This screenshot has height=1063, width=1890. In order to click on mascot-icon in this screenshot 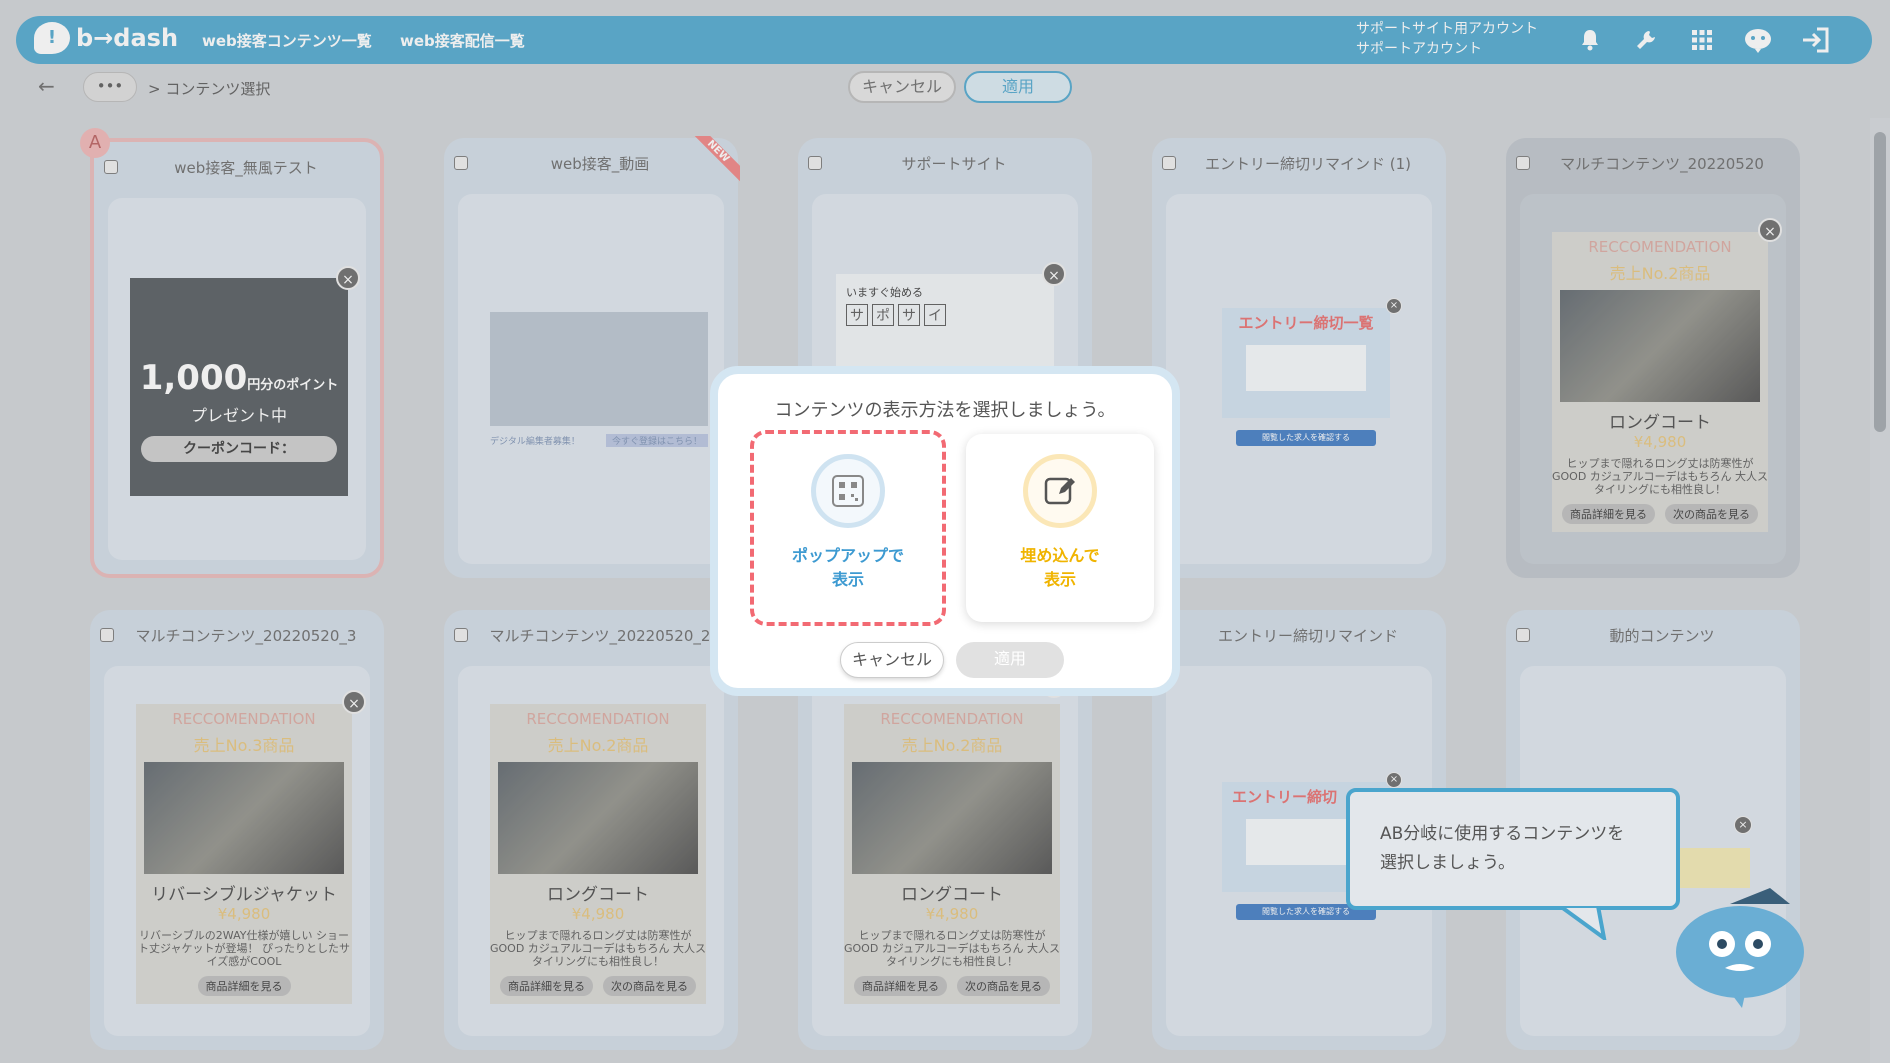, I will do `click(1740, 945)`.